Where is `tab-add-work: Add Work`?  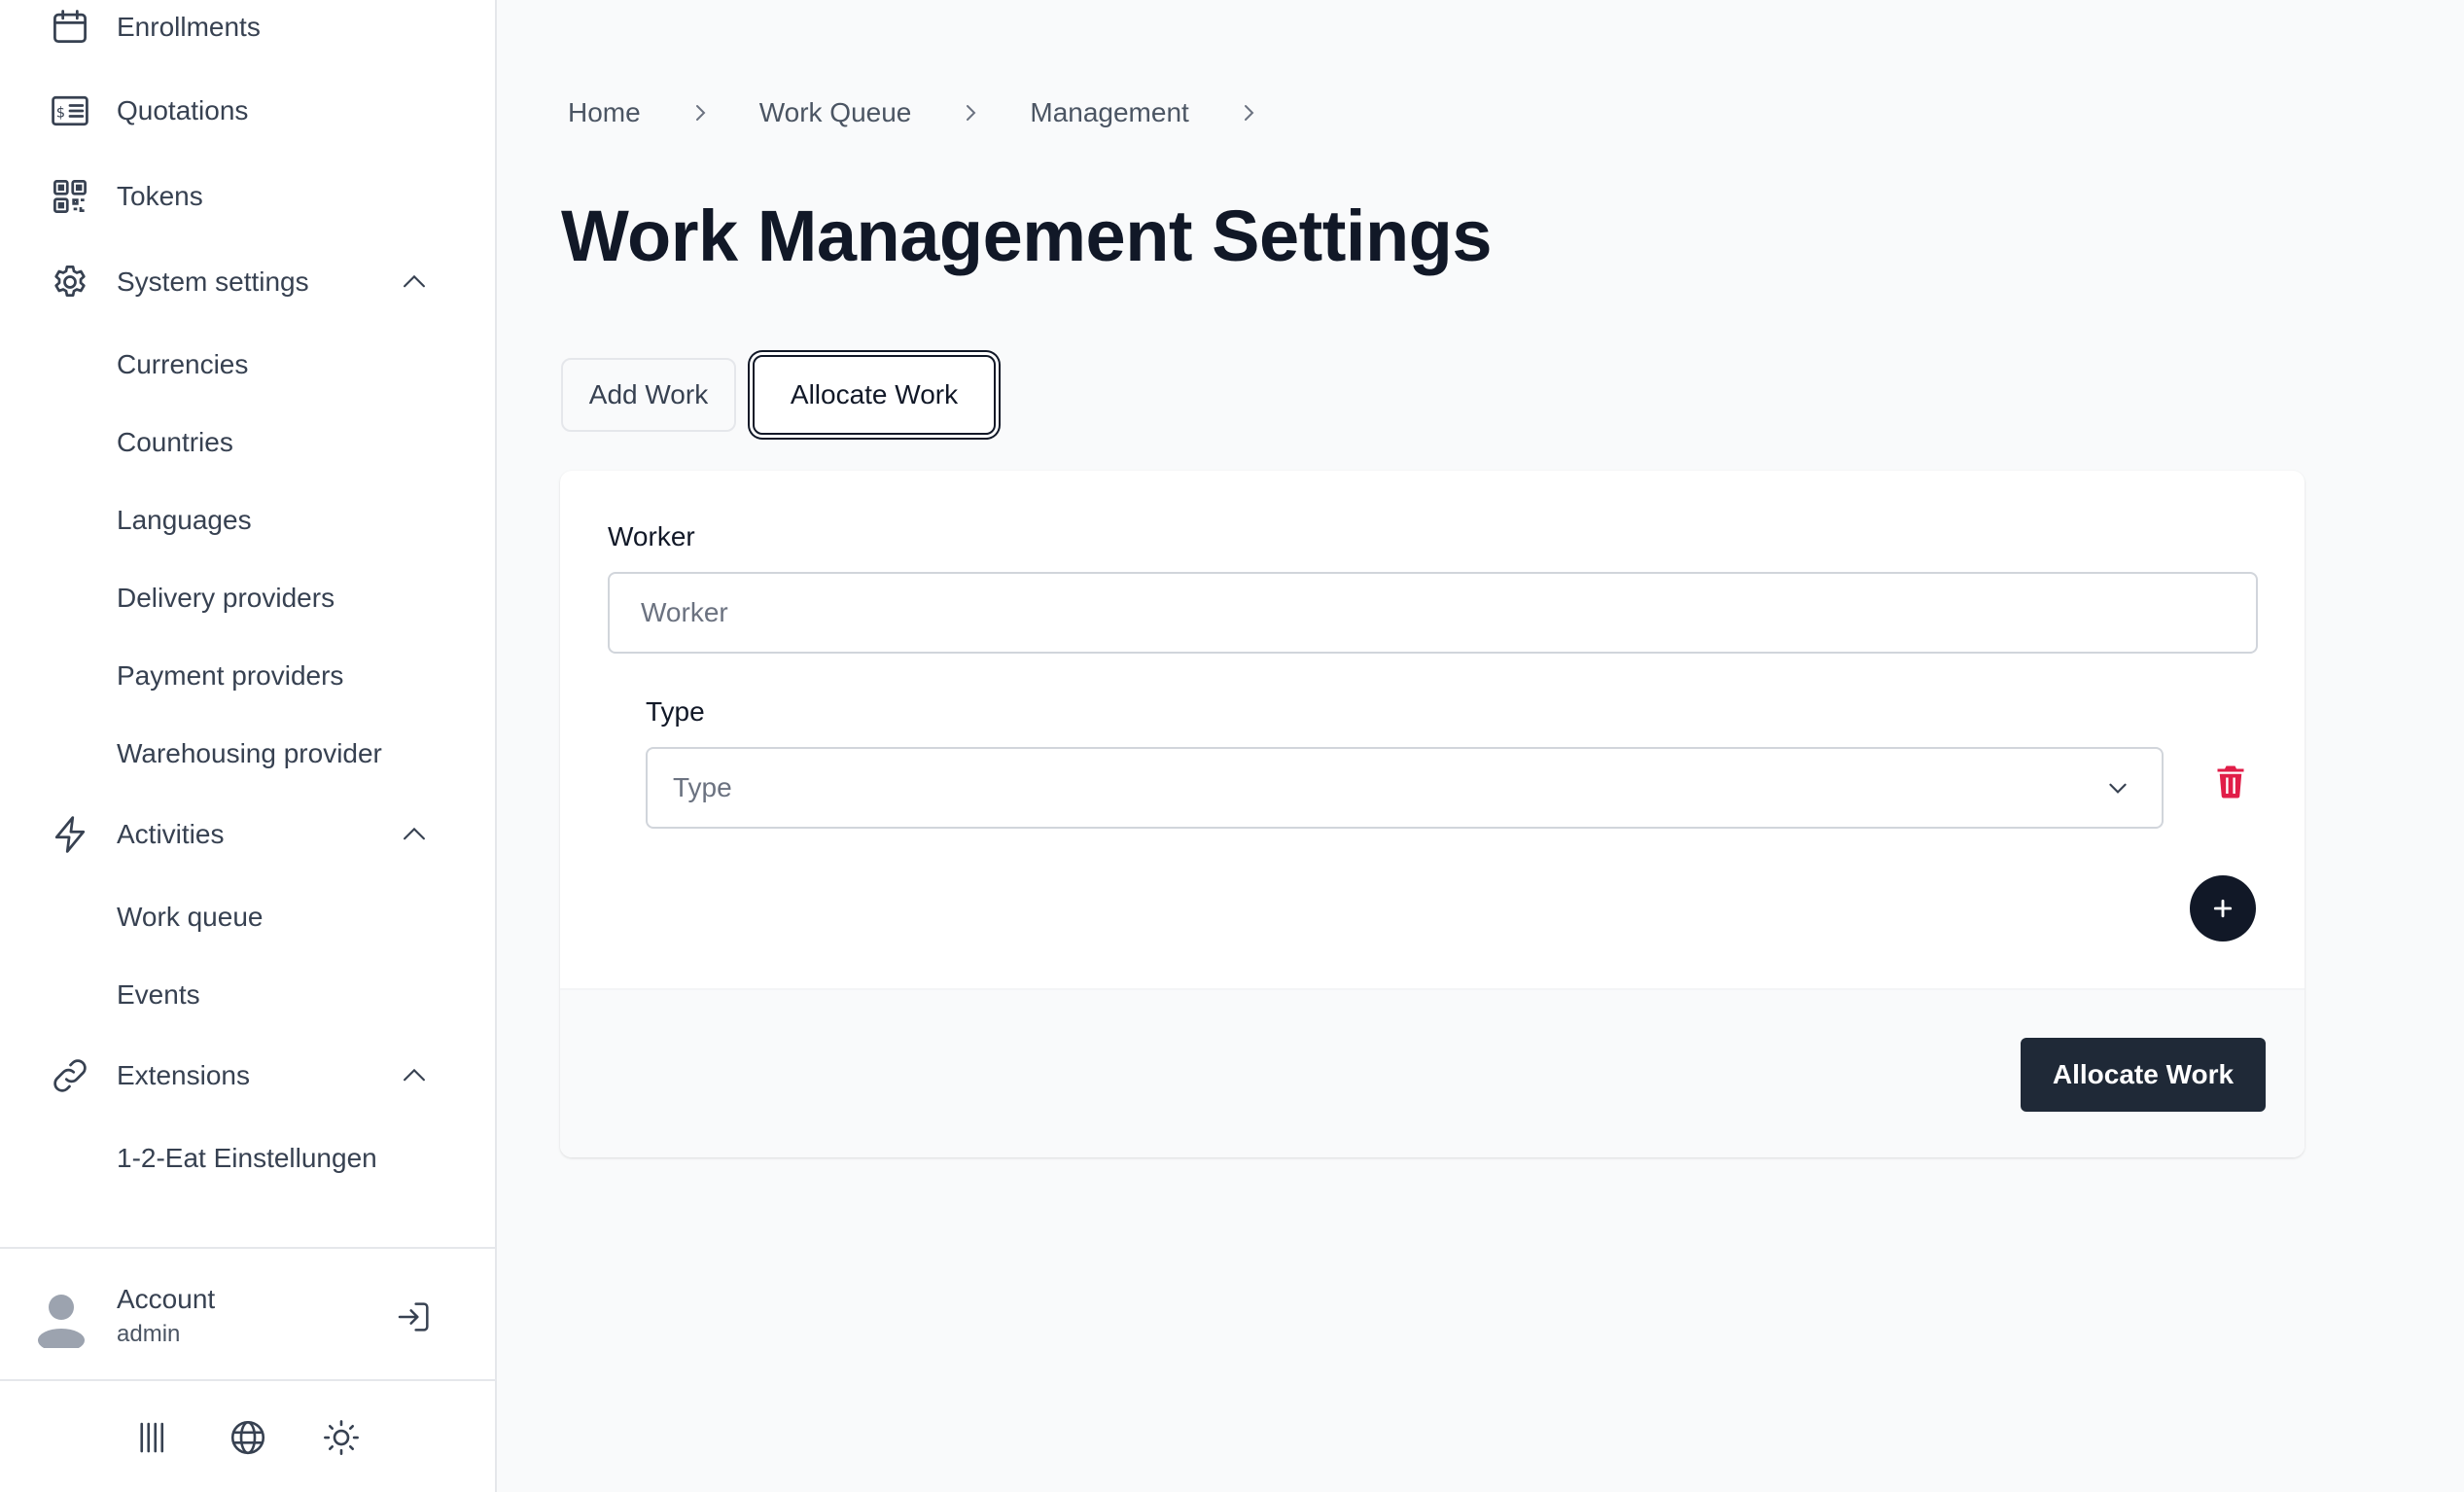
tab-add-work: Add Work is located at coordinates (648, 395).